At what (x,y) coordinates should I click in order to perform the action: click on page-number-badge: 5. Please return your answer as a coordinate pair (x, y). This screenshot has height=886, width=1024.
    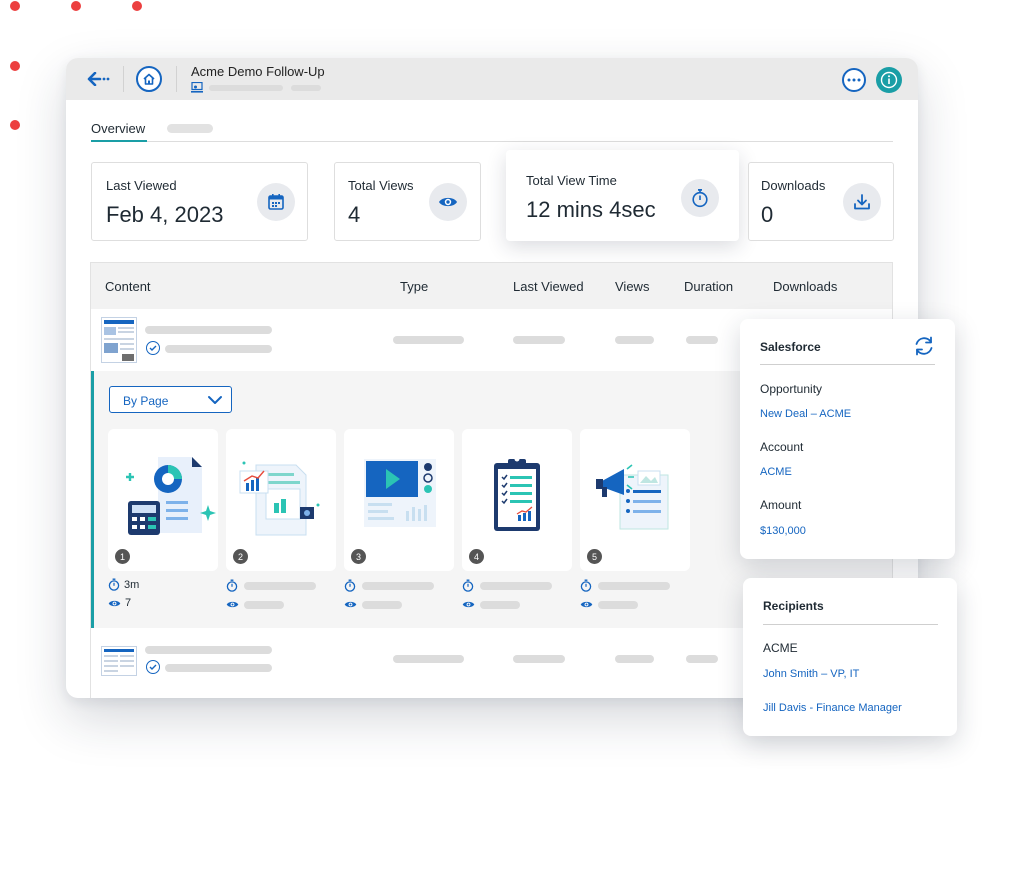
    Looking at the image, I should click on (594, 556).